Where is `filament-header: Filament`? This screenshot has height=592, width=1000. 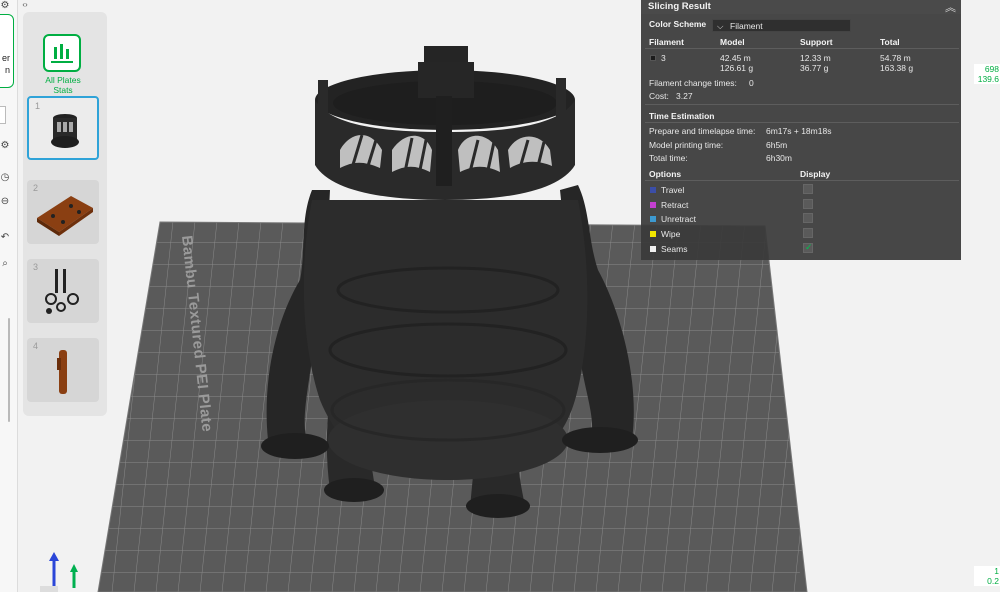
filament-header: Filament is located at coordinates (666, 42).